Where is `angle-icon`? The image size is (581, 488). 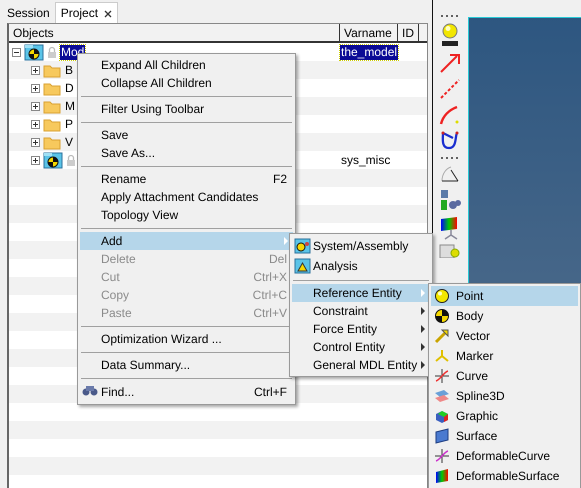 angle-icon is located at coordinates (450, 174).